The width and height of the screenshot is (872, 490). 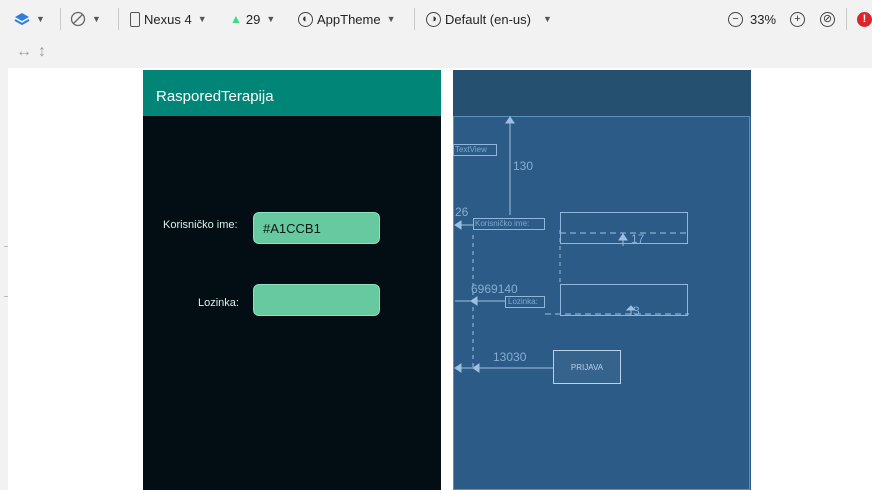 I want to click on login-button-blueprint: PRIJAVA, so click(x=587, y=367).